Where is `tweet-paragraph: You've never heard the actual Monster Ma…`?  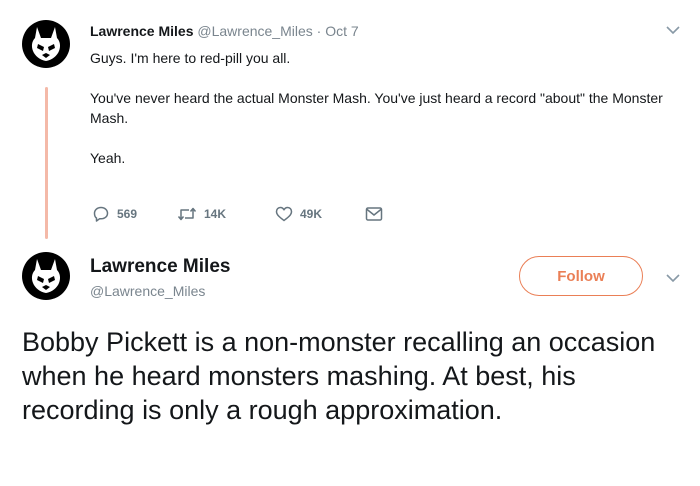 tweet-paragraph: You've never heard the actual Monster Ma… is located at coordinates (376, 108).